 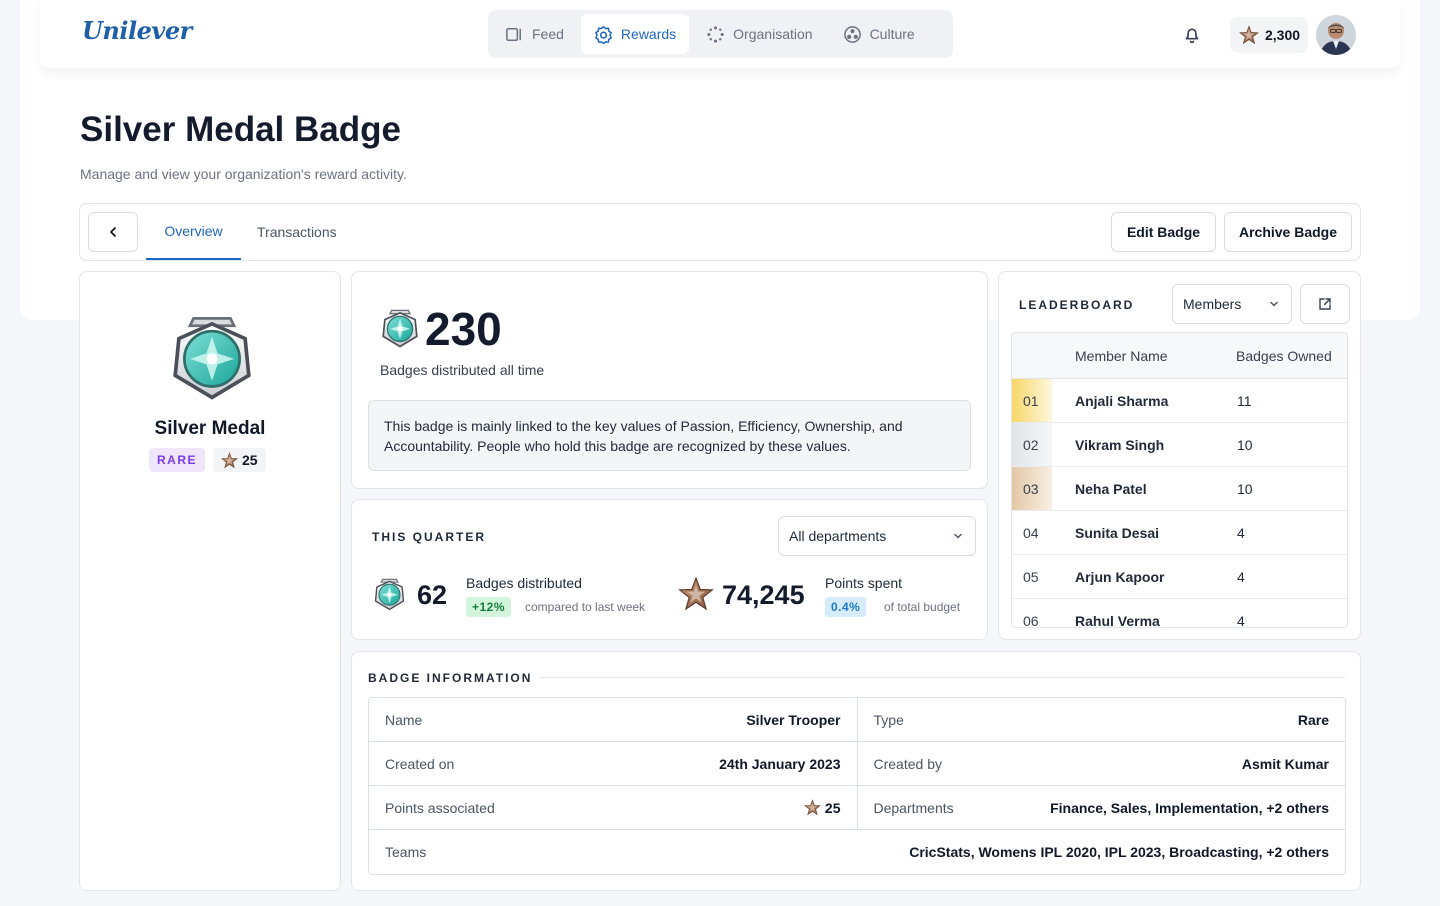 I want to click on info-value: Rare, so click(x=1313, y=719).